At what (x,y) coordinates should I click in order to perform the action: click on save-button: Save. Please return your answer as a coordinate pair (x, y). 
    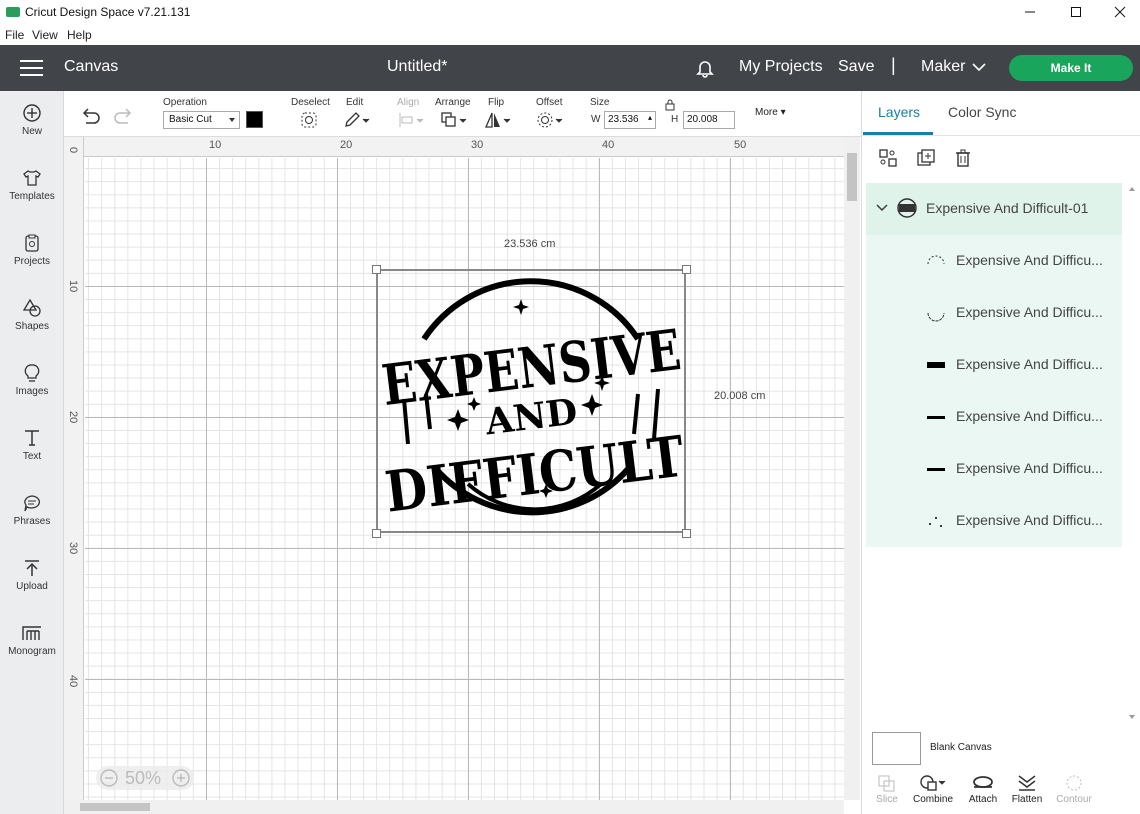
    Looking at the image, I should click on (856, 67).